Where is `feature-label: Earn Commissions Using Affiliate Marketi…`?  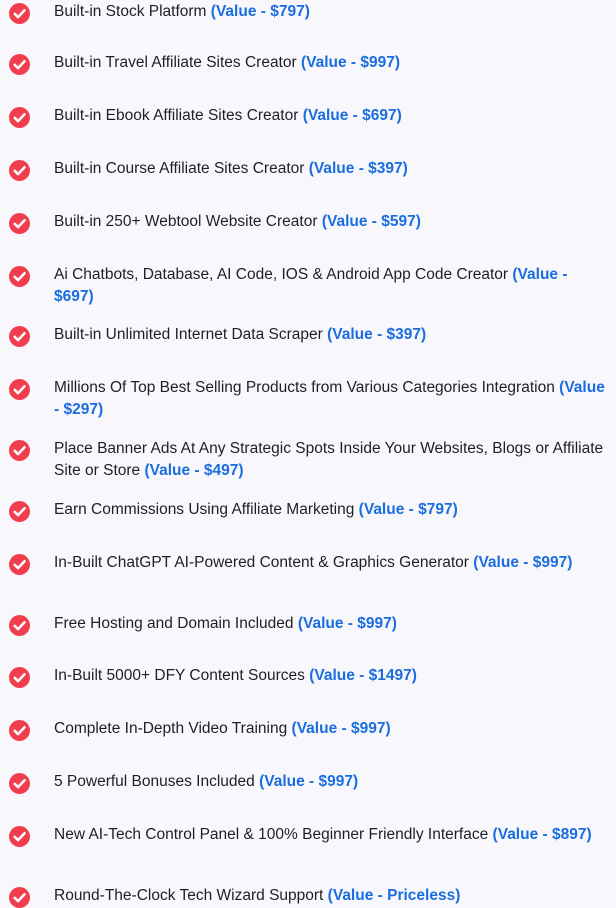 feature-label: Earn Commissions Using Affiliate Marketi… is located at coordinates (204, 509).